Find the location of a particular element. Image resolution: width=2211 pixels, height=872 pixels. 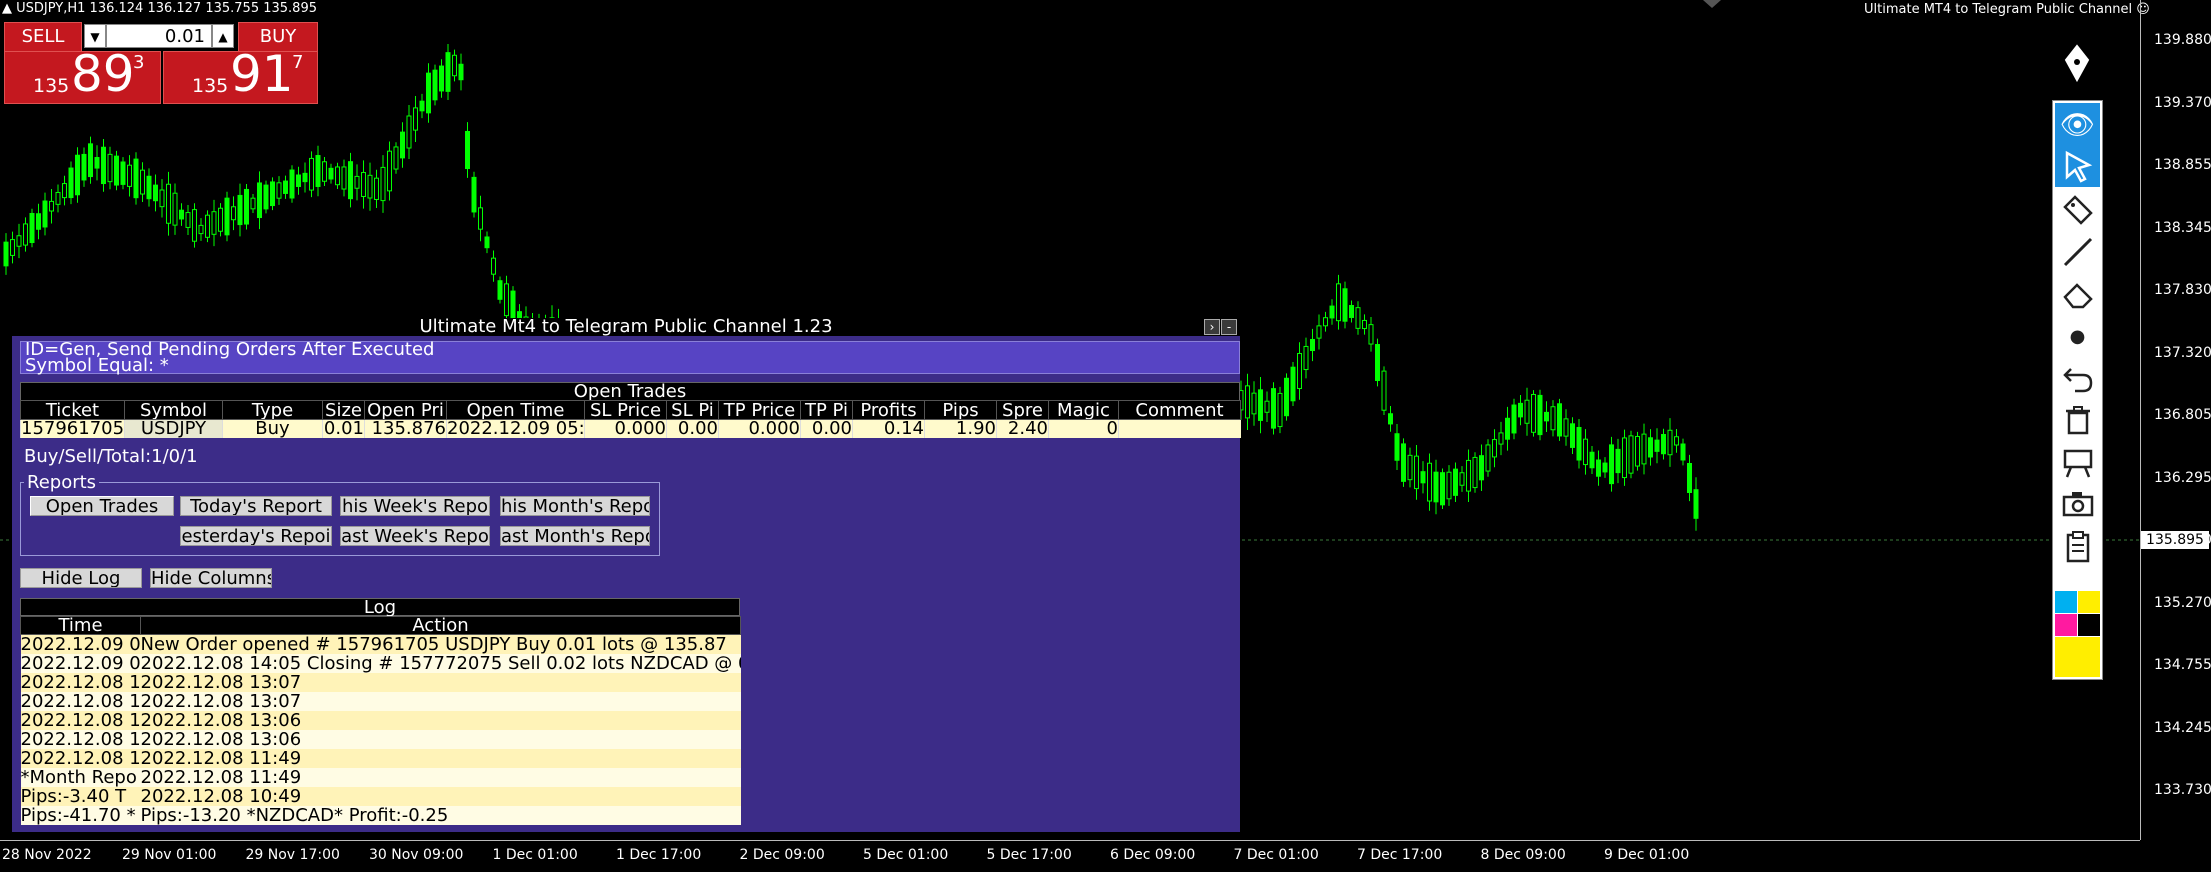

last-month-report-button: ast Month's Repo is located at coordinates (575, 536).